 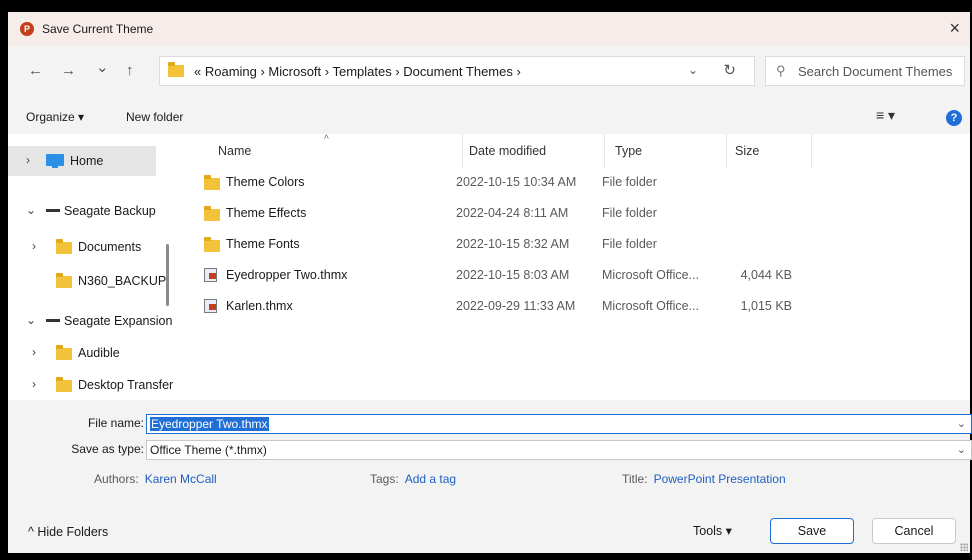 What do you see at coordinates (118, 321) in the screenshot?
I see `sidebar-item-label: Seagate Expansion` at bounding box center [118, 321].